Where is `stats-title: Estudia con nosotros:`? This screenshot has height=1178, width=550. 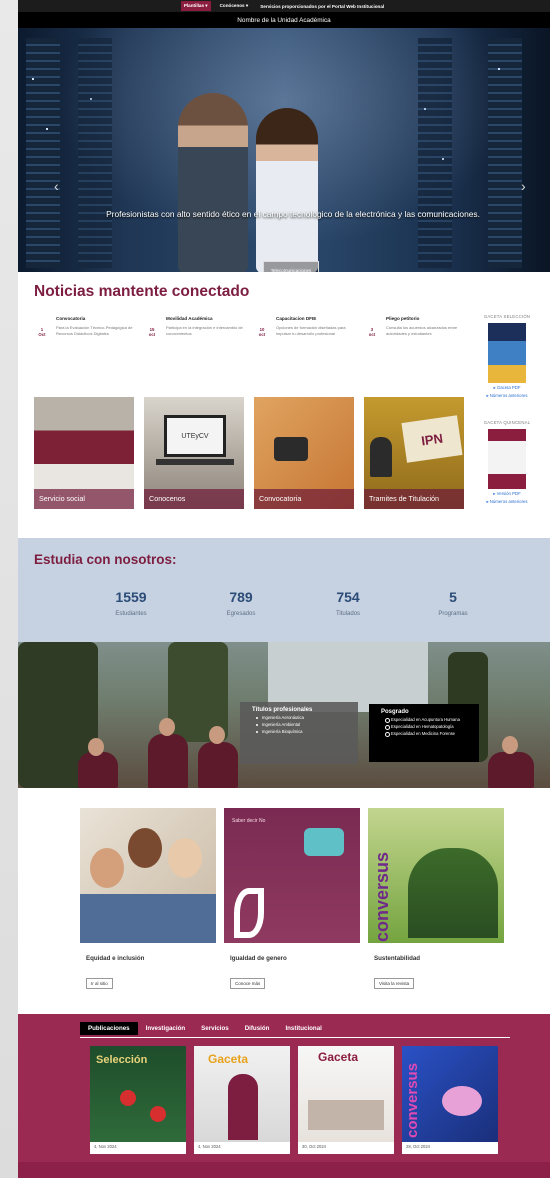 stats-title: Estudia con nosotros: is located at coordinates (105, 559).